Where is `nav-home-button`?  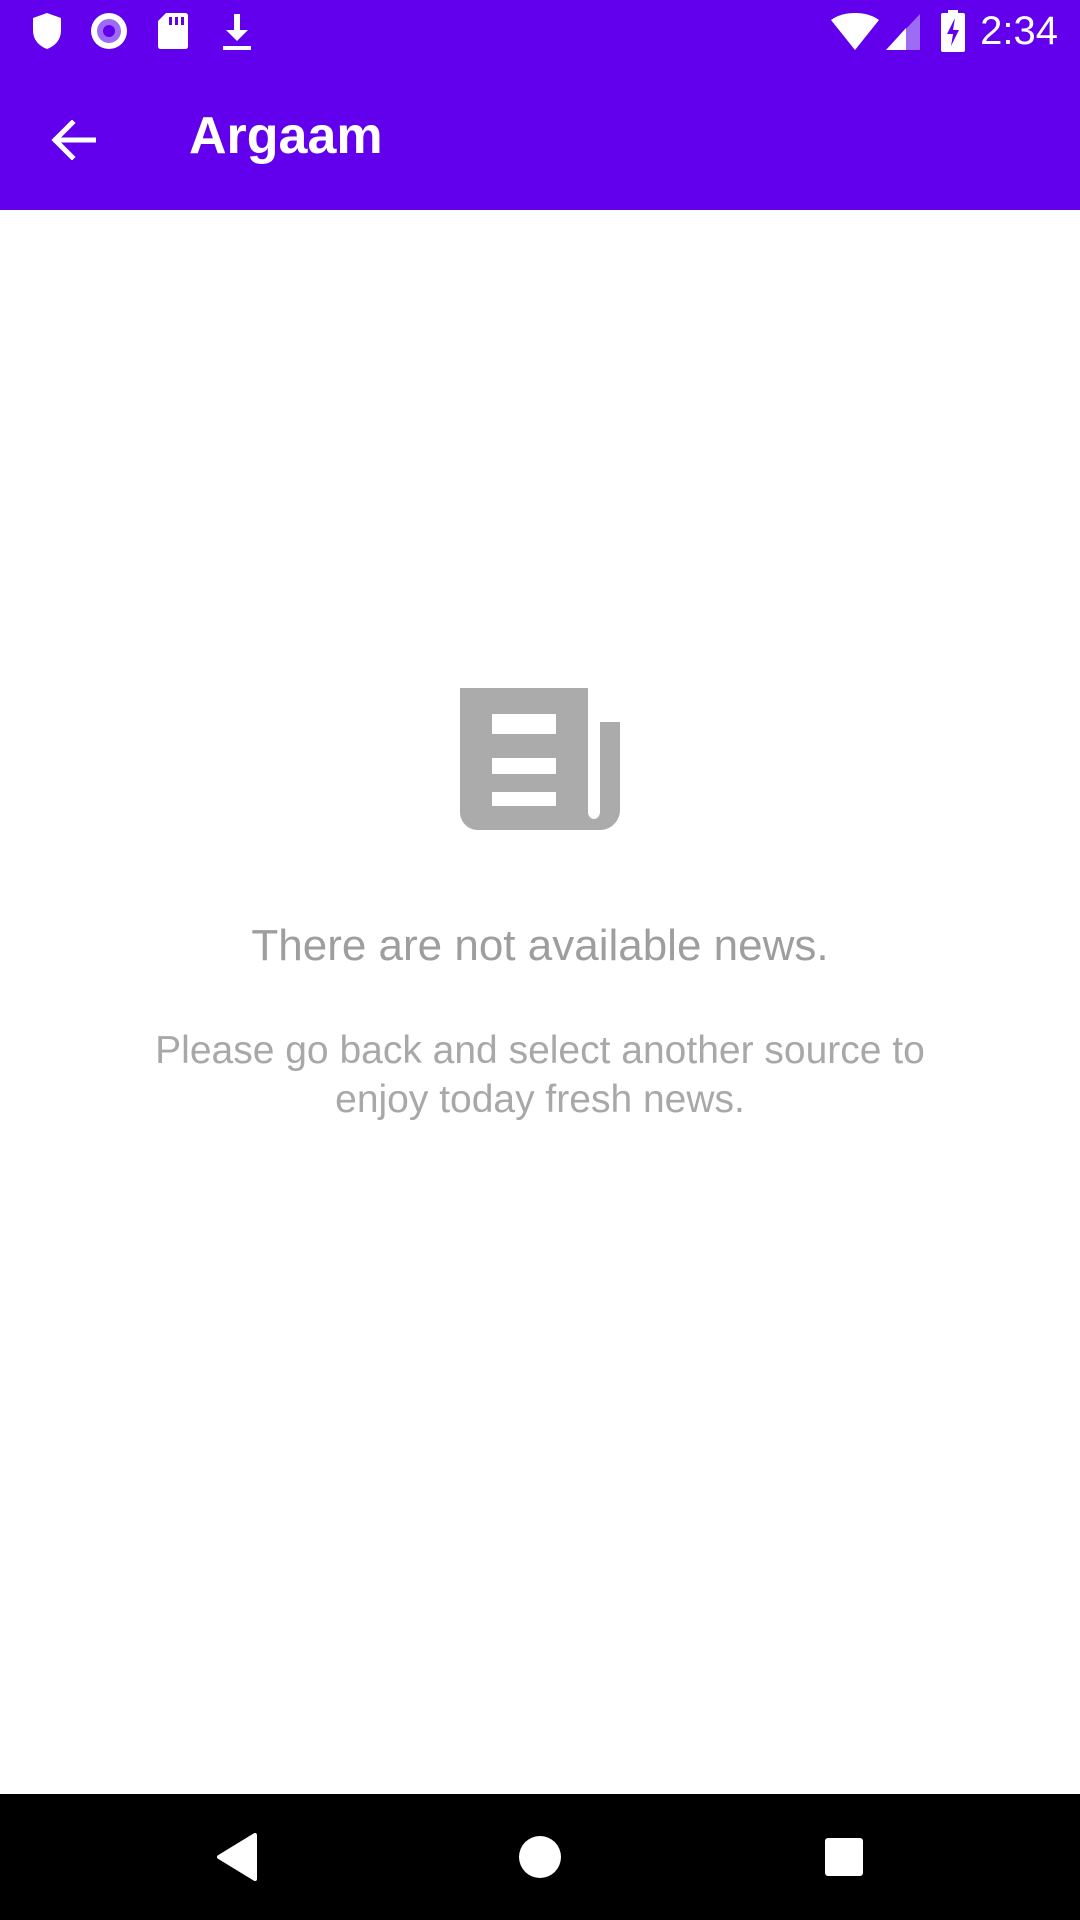
nav-home-button is located at coordinates (540, 1857).